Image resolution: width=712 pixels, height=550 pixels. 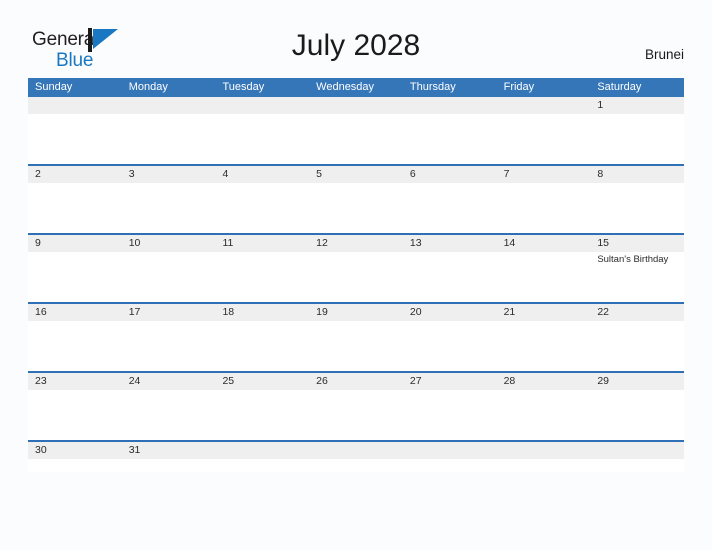 I want to click on day-cell: 27, so click(x=449, y=406).